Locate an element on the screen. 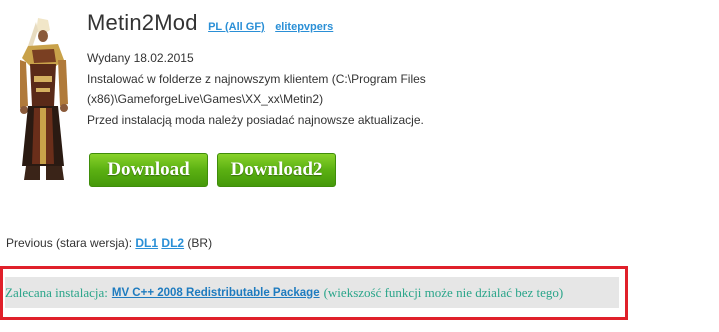 This screenshot has height=332, width=719. mod-header: Metin2Mod PL (All GF) elitepvpers is located at coordinates (210, 23).